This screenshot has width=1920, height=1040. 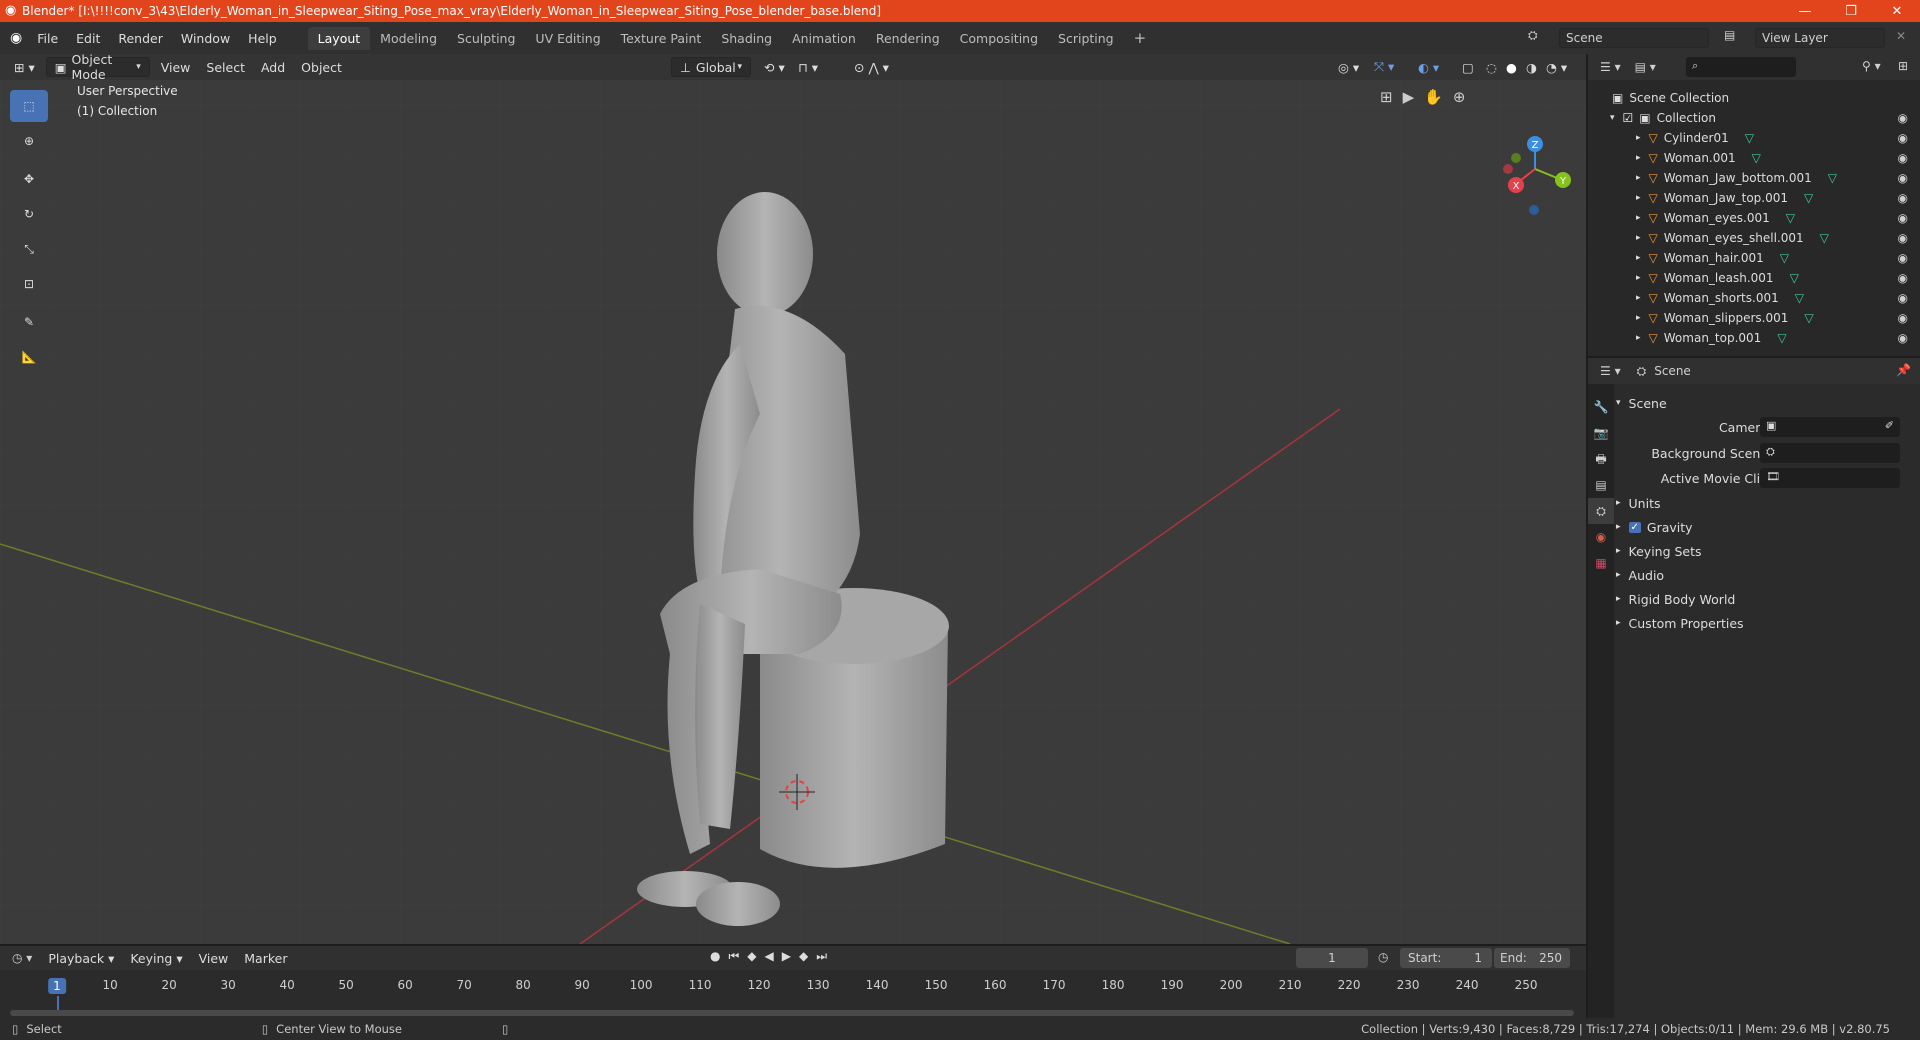 What do you see at coordinates (774, 67) in the screenshot?
I see `pivot-point-icon: ⟲ ▾` at bounding box center [774, 67].